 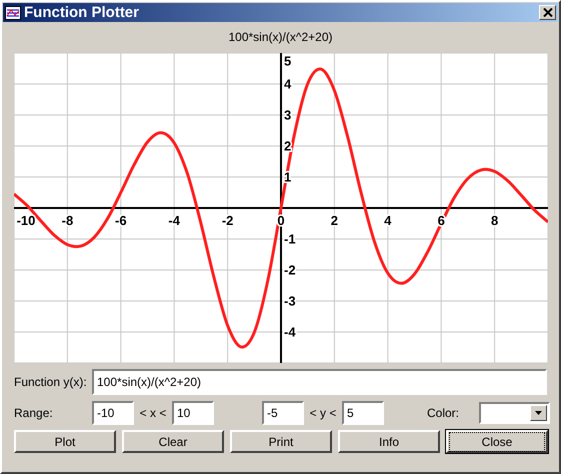 I want to click on x-tick-label: -10, so click(x=26, y=220).